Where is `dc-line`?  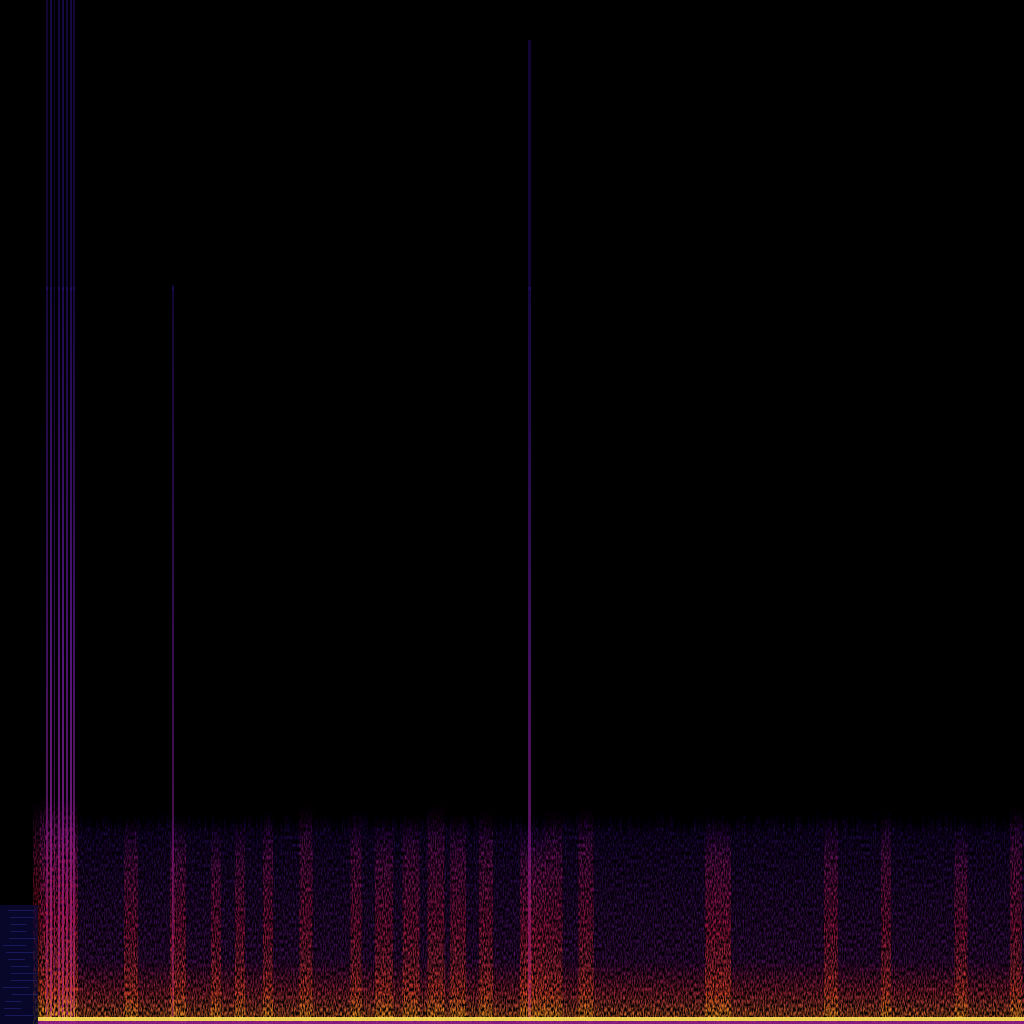
dc-line is located at coordinates (531, 1019).